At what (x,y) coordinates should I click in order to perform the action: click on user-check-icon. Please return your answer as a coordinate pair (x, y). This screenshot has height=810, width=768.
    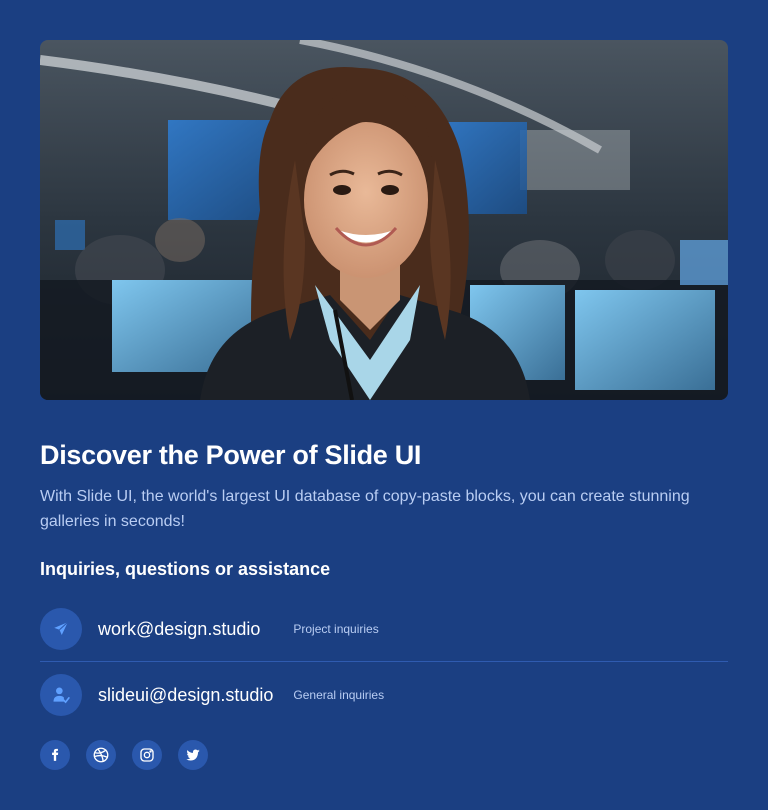
    Looking at the image, I should click on (61, 695).